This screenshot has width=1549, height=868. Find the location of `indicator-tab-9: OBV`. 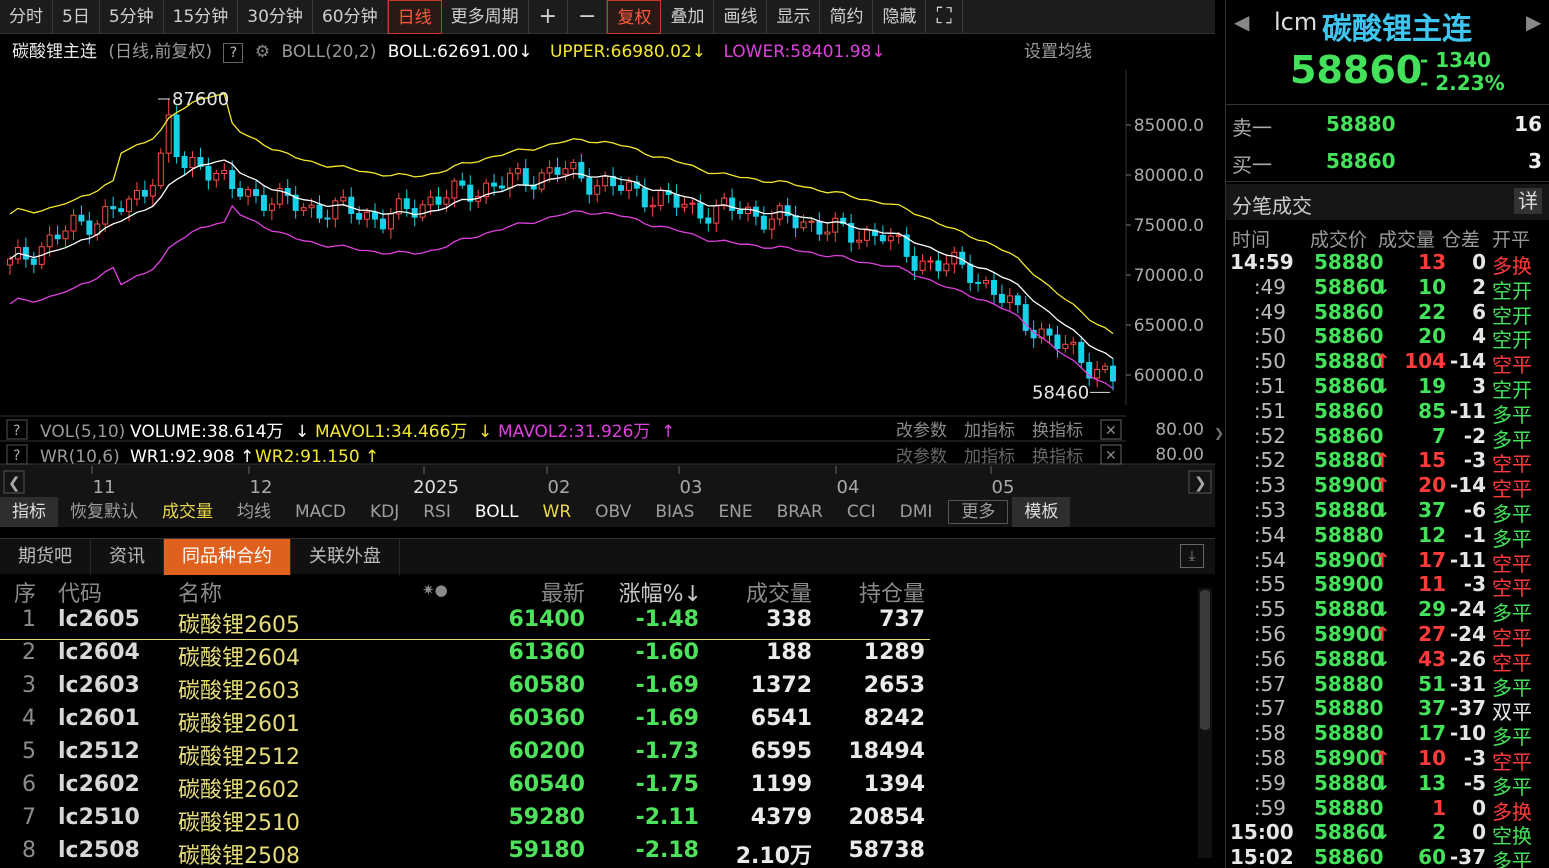

indicator-tab-9: OBV is located at coordinates (613, 512).